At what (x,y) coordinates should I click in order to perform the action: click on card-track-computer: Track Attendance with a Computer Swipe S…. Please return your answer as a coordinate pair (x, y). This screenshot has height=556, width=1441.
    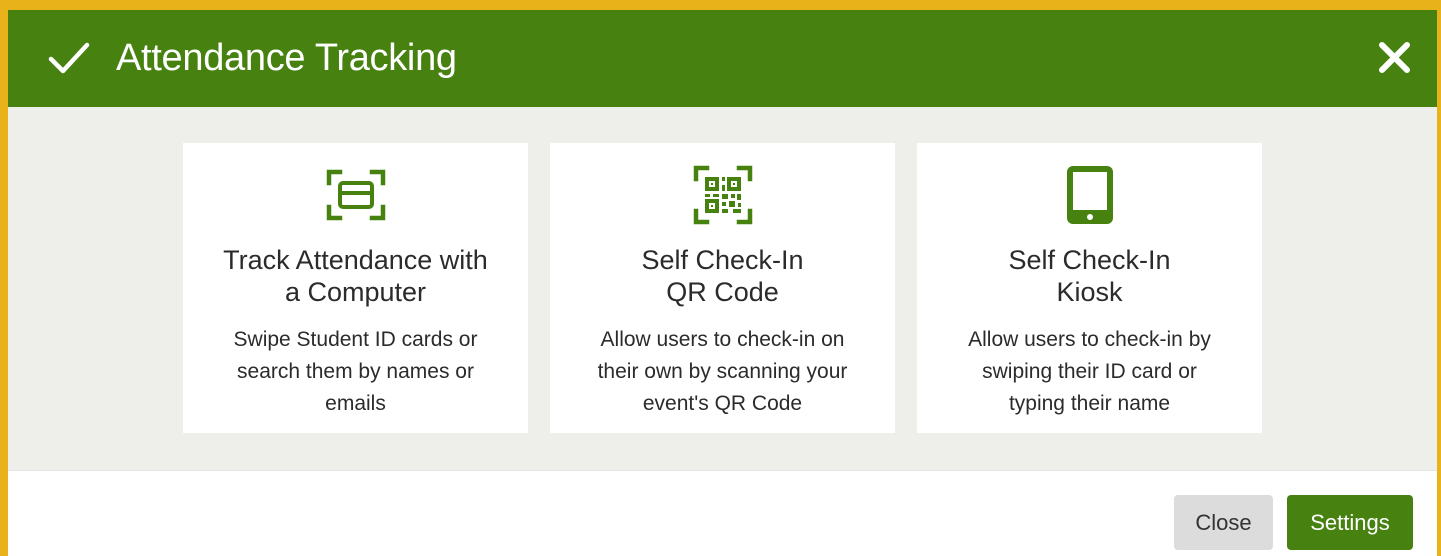
    Looking at the image, I should click on (355, 288).